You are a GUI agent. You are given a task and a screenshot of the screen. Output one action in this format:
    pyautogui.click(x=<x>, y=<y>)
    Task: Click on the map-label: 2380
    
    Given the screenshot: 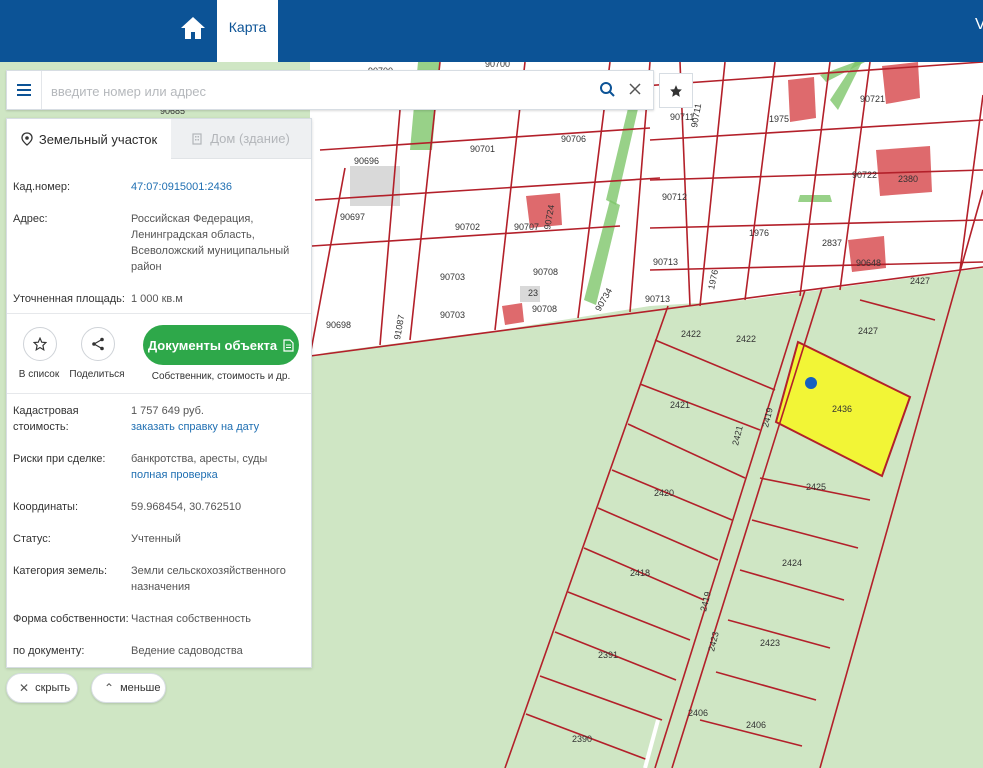 What is the action you would take?
    pyautogui.click(x=908, y=179)
    